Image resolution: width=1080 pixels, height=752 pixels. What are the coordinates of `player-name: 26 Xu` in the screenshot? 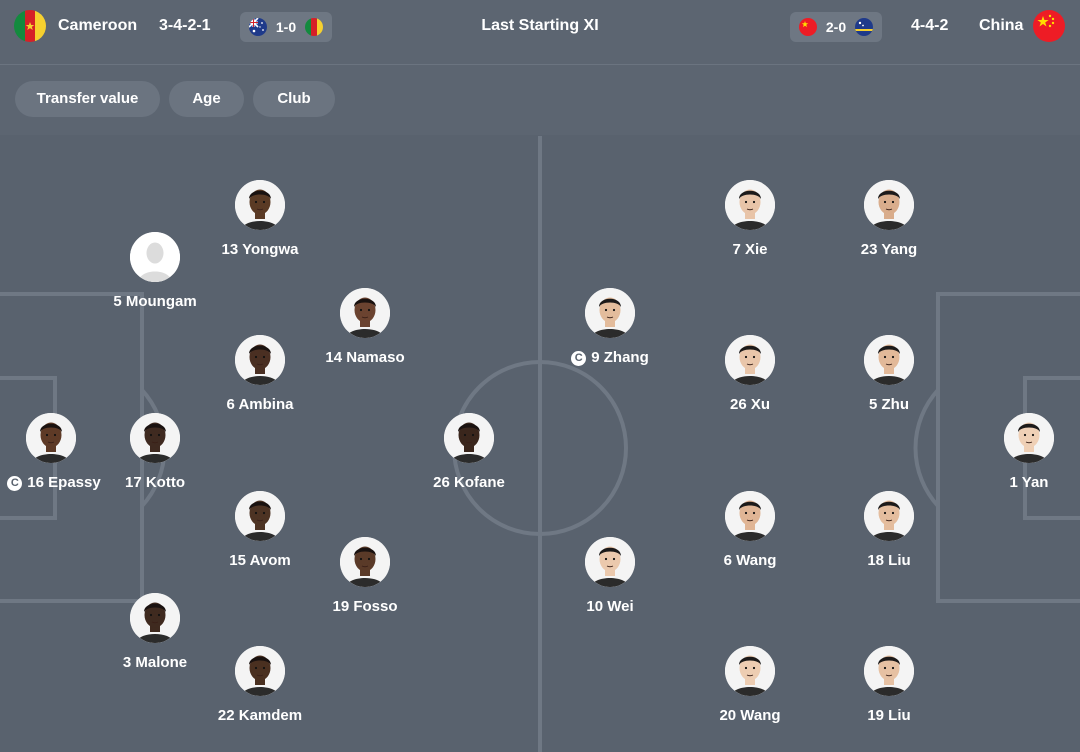 It's located at (750, 404).